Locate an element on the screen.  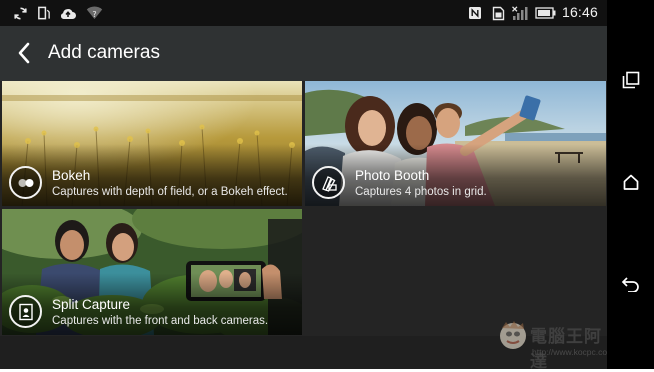
navigation-bar is located at coordinates (630, 184).